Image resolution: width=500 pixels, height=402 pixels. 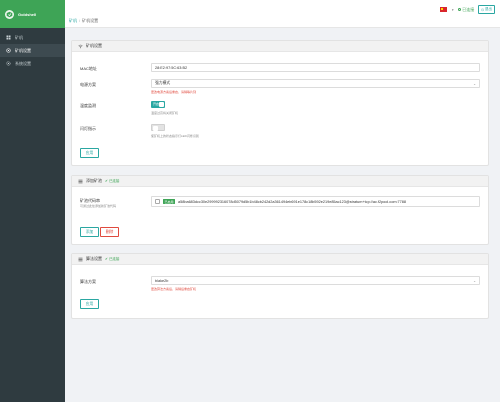 What do you see at coordinates (88, 68) in the screenshot?
I see `mac-label: MAC地址` at bounding box center [88, 68].